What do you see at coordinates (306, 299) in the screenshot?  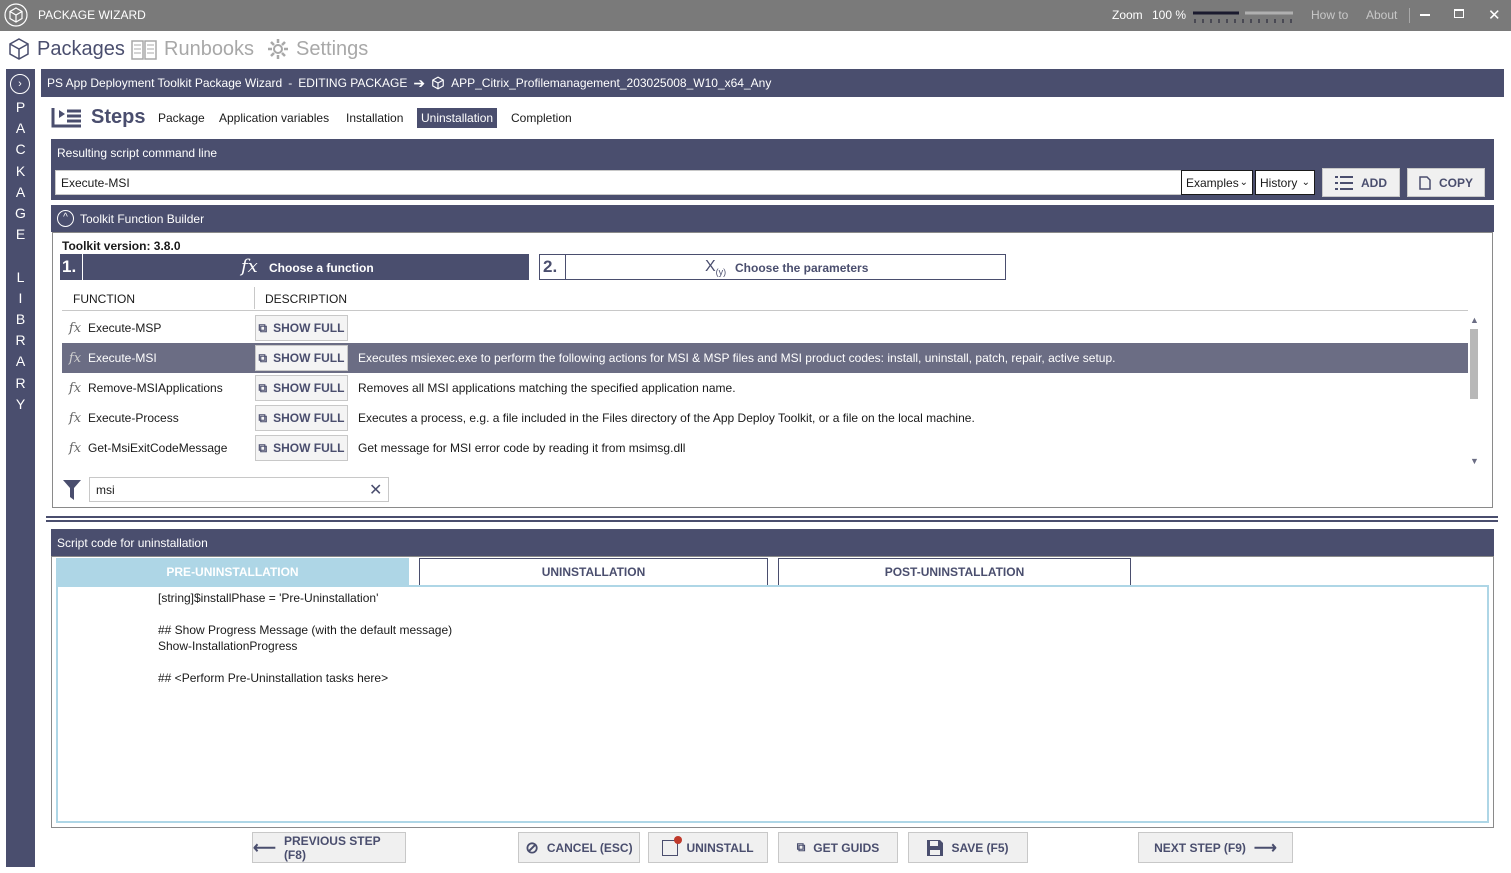 I see `col-description-header: DESCRIPTION` at bounding box center [306, 299].